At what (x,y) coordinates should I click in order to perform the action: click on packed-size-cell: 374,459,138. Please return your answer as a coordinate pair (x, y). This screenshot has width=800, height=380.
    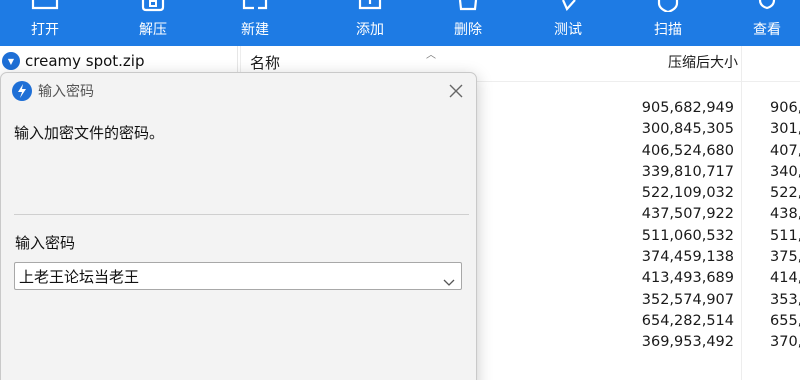
    Looking at the image, I should click on (687, 257).